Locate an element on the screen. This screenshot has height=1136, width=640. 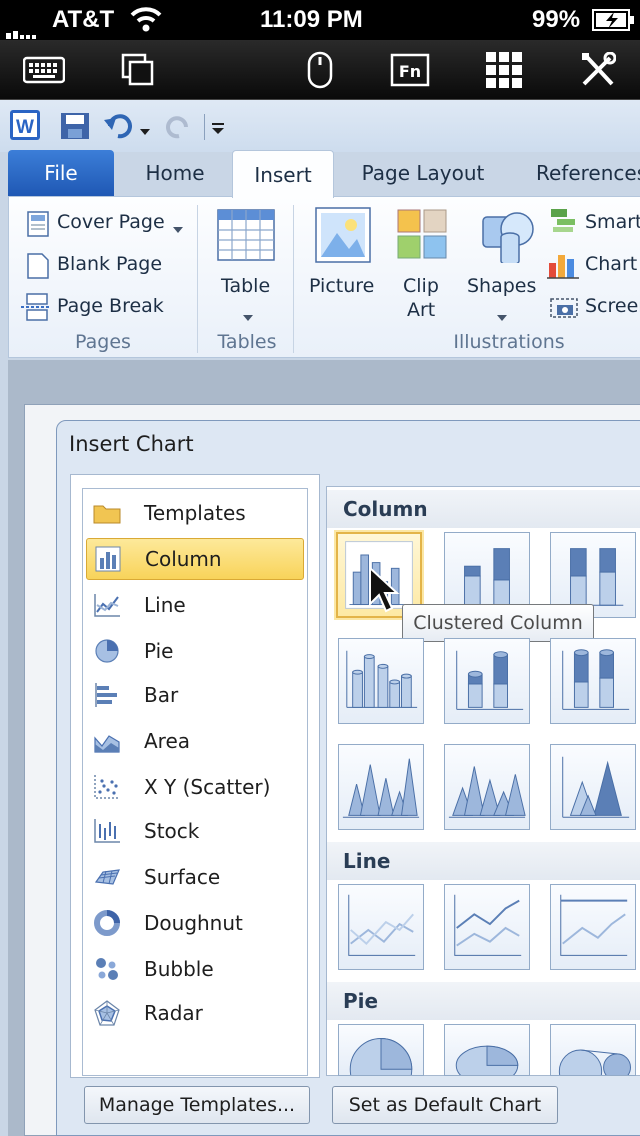
tab-references: References is located at coordinates (584, 173).